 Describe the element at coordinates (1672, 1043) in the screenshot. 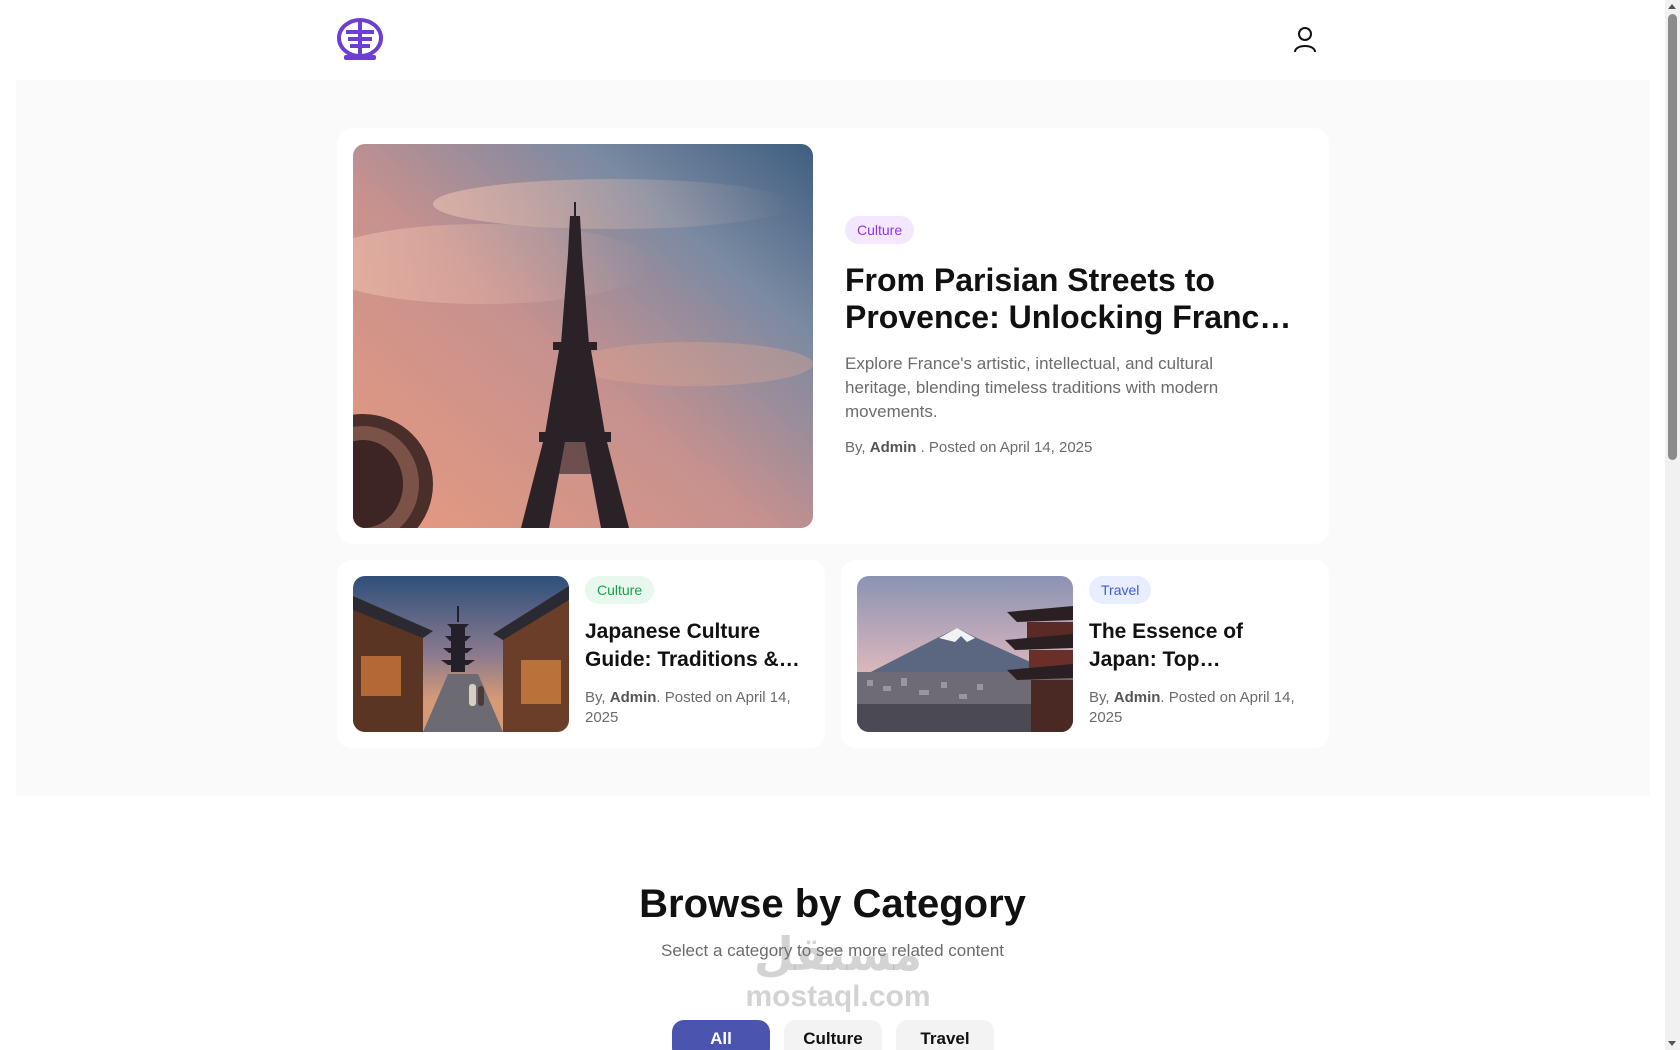

I see `scroll-down-arrow-icon` at that location.